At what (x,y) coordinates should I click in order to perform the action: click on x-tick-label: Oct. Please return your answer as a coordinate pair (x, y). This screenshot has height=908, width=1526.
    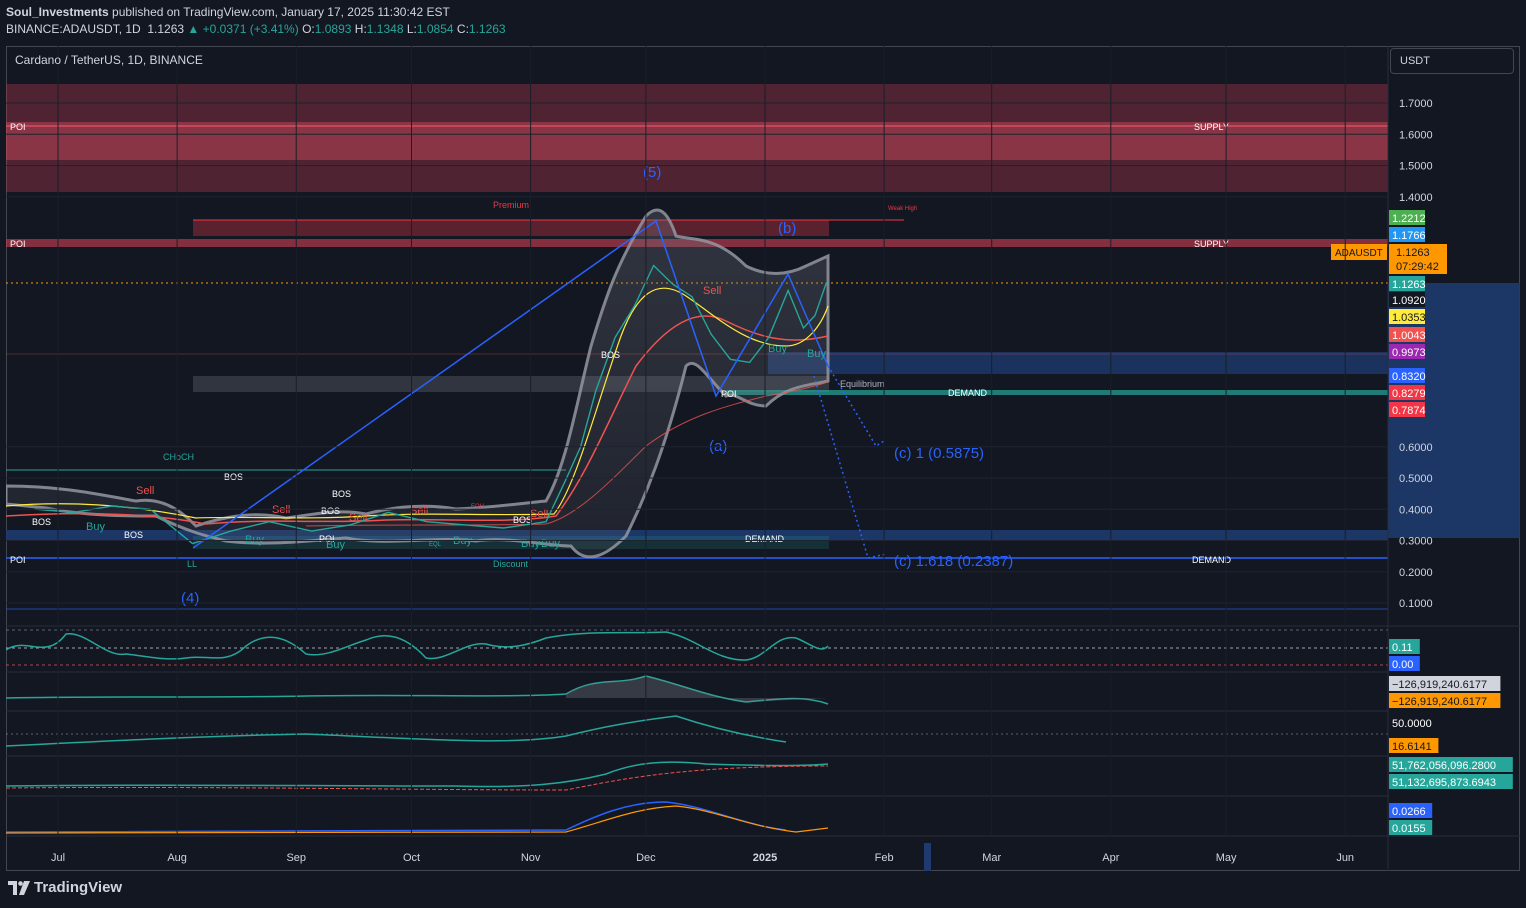
    Looking at the image, I should click on (411, 858).